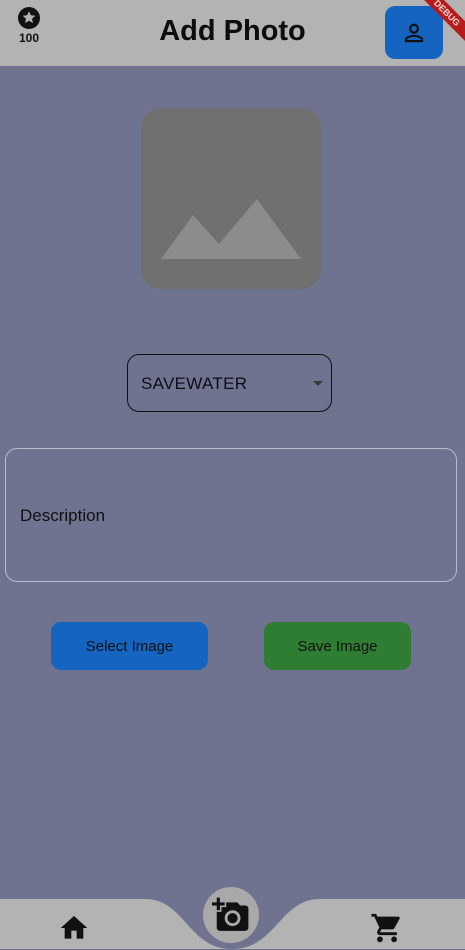 The width and height of the screenshot is (465, 950). I want to click on dropdown-caret-icon, so click(318, 383).